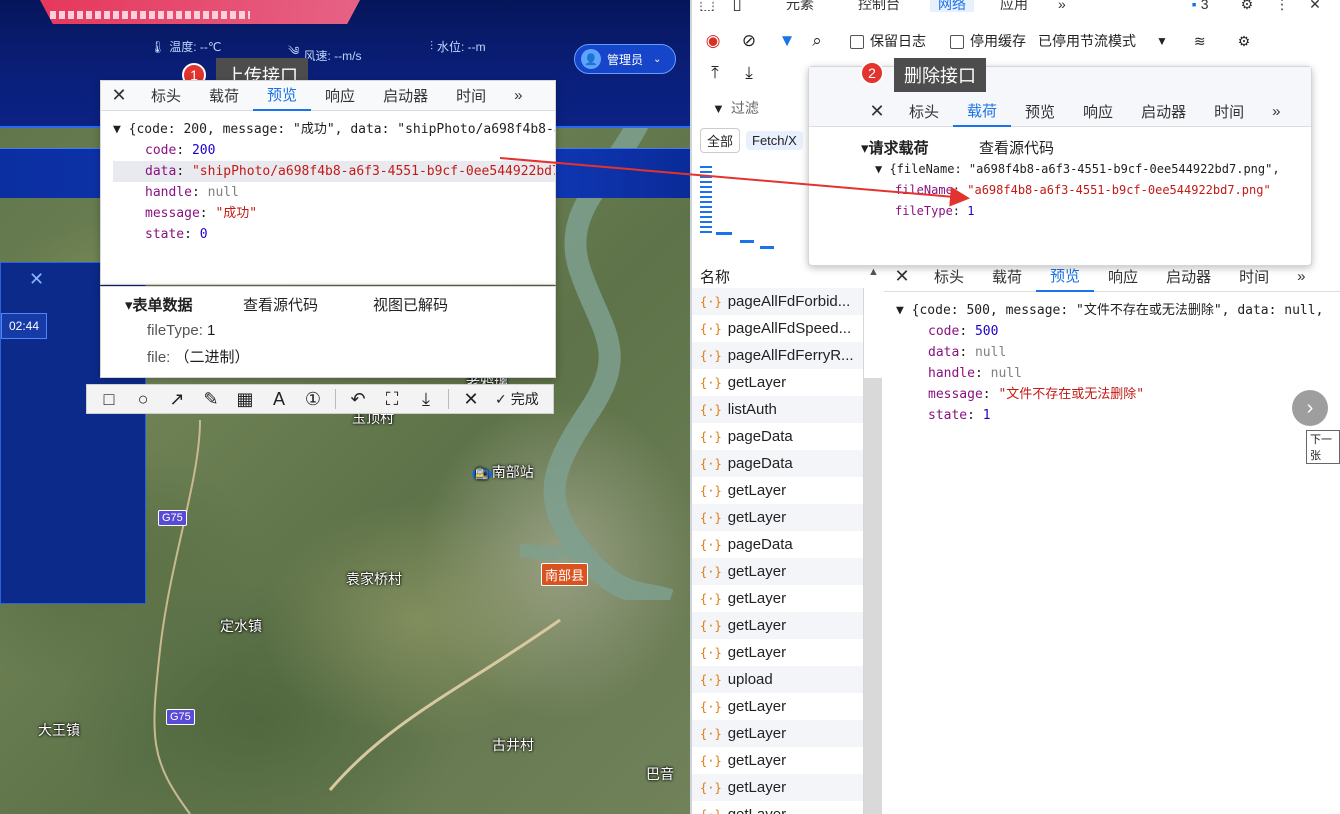  I want to click on admin-user-button: 👤 管理员 ⌄, so click(625, 59).